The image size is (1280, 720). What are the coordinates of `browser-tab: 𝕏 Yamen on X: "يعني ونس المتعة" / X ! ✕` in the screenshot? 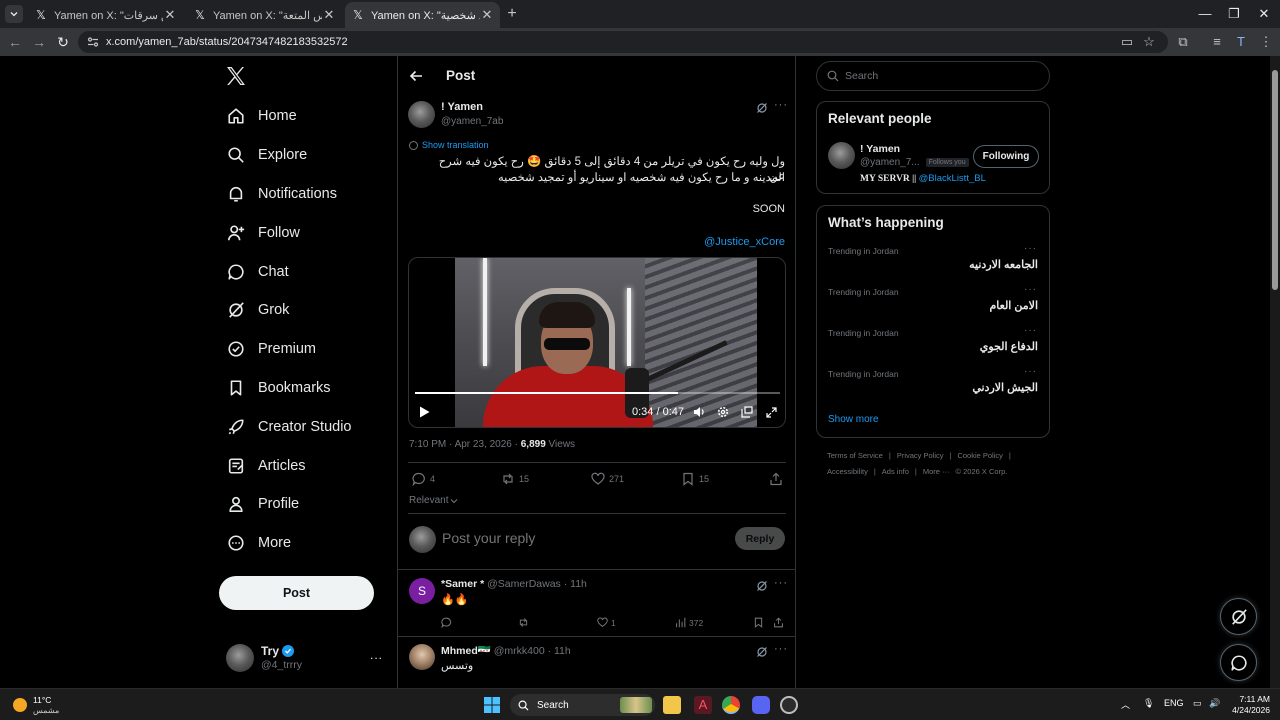 It's located at (264, 15).